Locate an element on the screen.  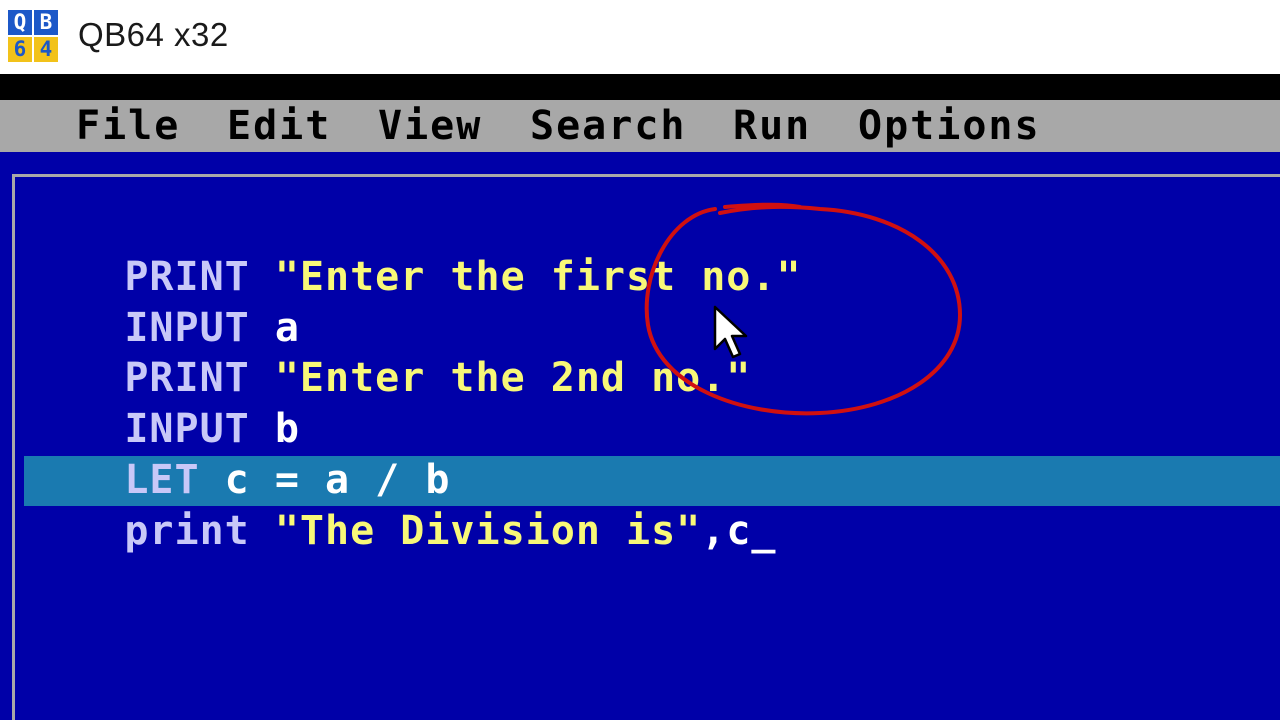
qb64-logo-icon: Q B 6 4 is located at coordinates (33, 36).